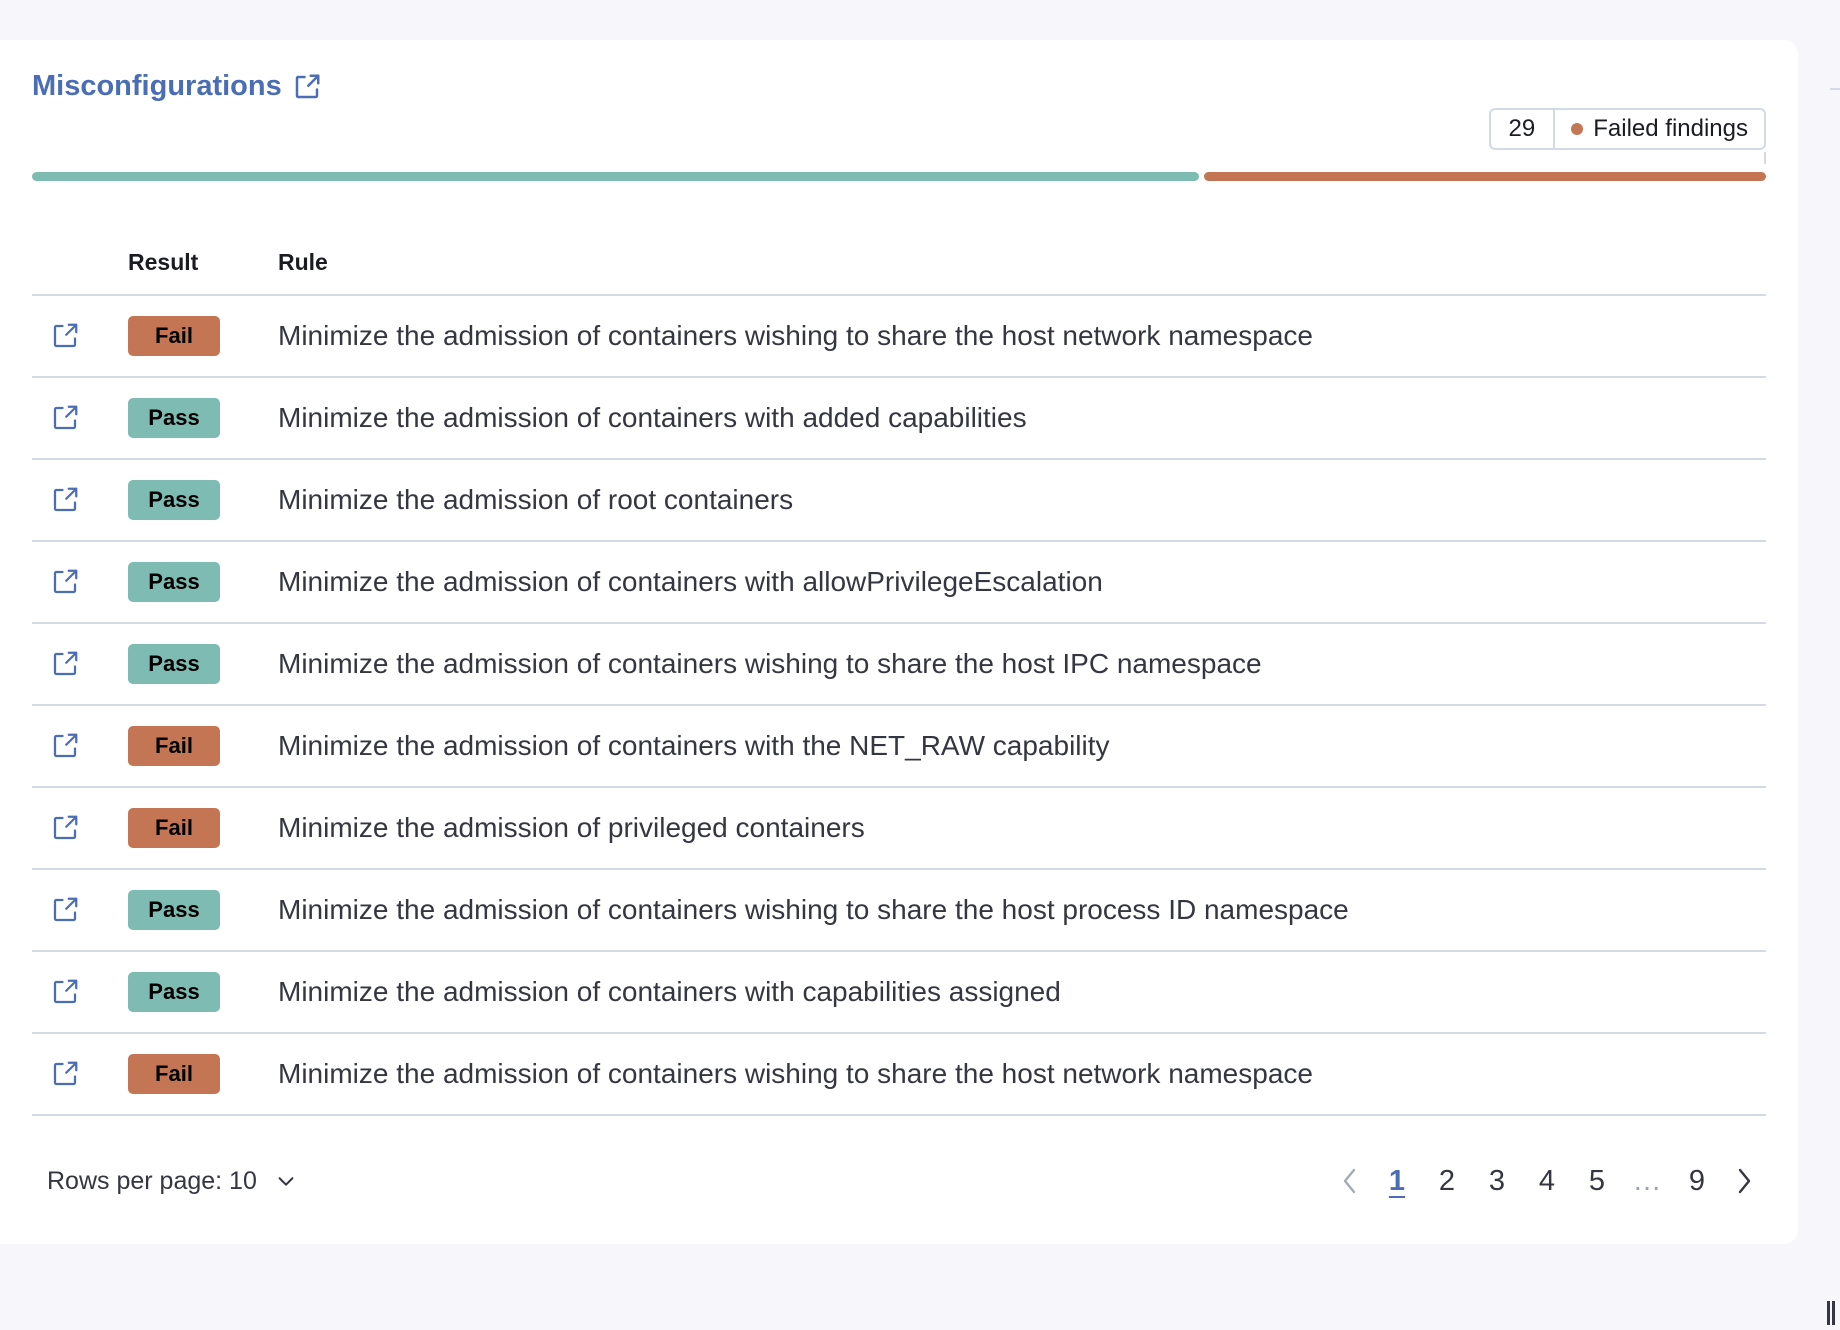  What do you see at coordinates (1765, 158) in the screenshot?
I see `legend-tick` at bounding box center [1765, 158].